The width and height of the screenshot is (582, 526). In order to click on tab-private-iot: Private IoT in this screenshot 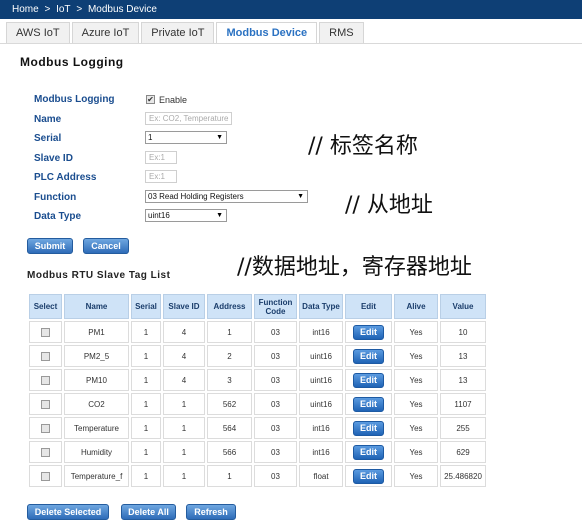, I will do `click(178, 32)`.